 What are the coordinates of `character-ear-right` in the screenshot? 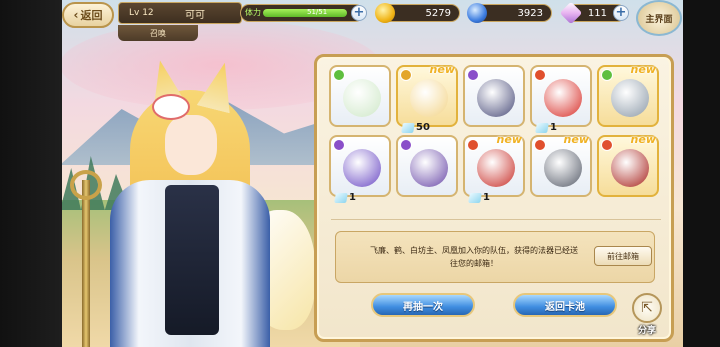 It's located at (219, 86).